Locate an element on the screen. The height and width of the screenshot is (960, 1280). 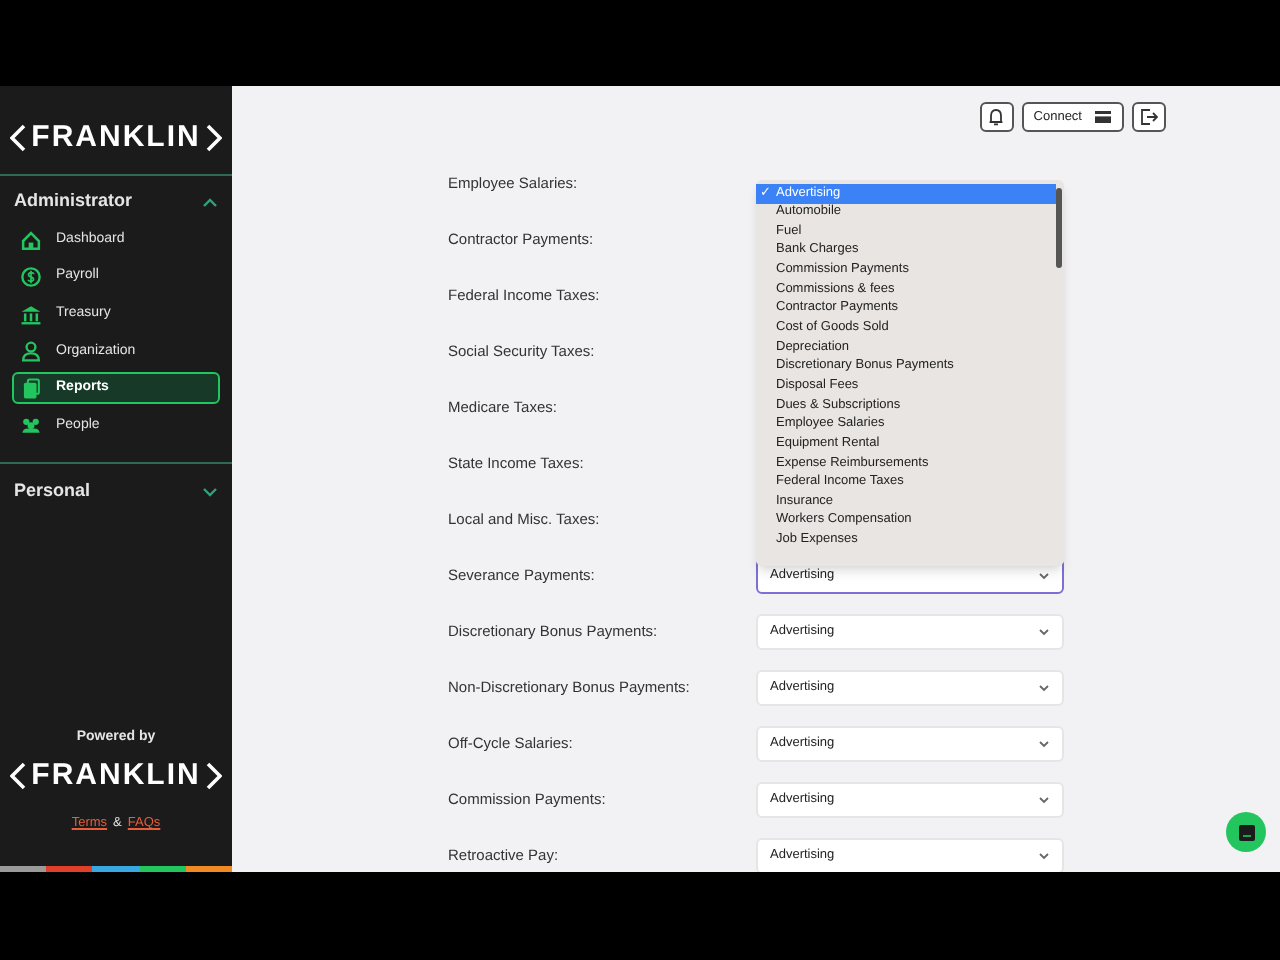
dollar-icon is located at coordinates (31, 277).